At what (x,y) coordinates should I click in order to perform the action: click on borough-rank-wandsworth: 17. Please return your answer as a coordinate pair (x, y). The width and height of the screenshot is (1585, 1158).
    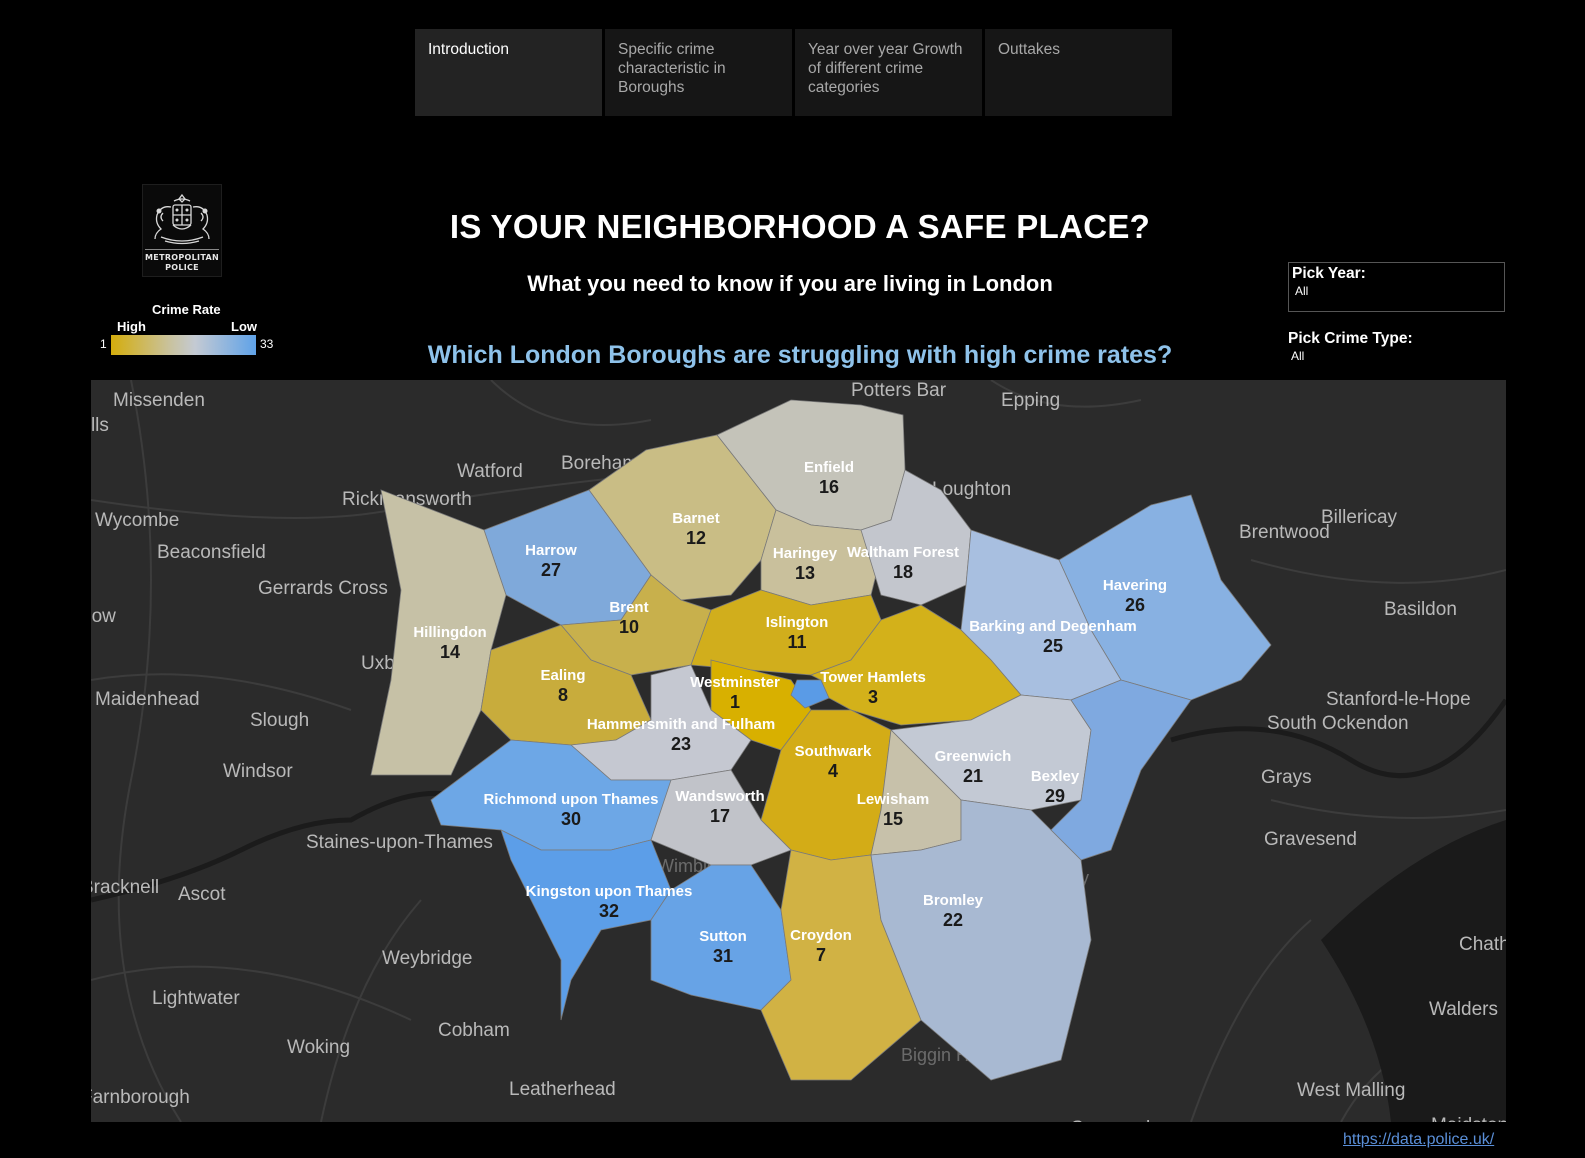
    Looking at the image, I should click on (720, 816).